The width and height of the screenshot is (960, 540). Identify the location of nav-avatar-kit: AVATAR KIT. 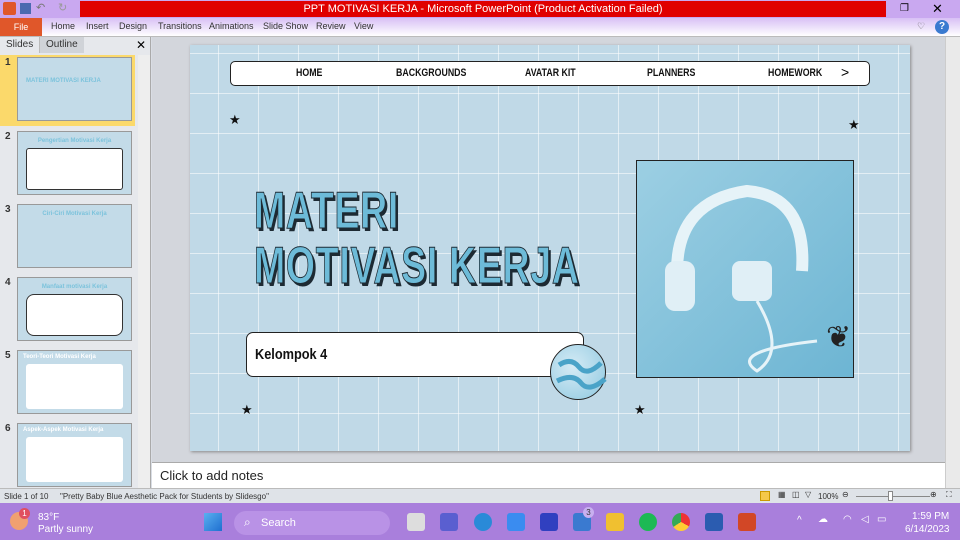
(550, 73).